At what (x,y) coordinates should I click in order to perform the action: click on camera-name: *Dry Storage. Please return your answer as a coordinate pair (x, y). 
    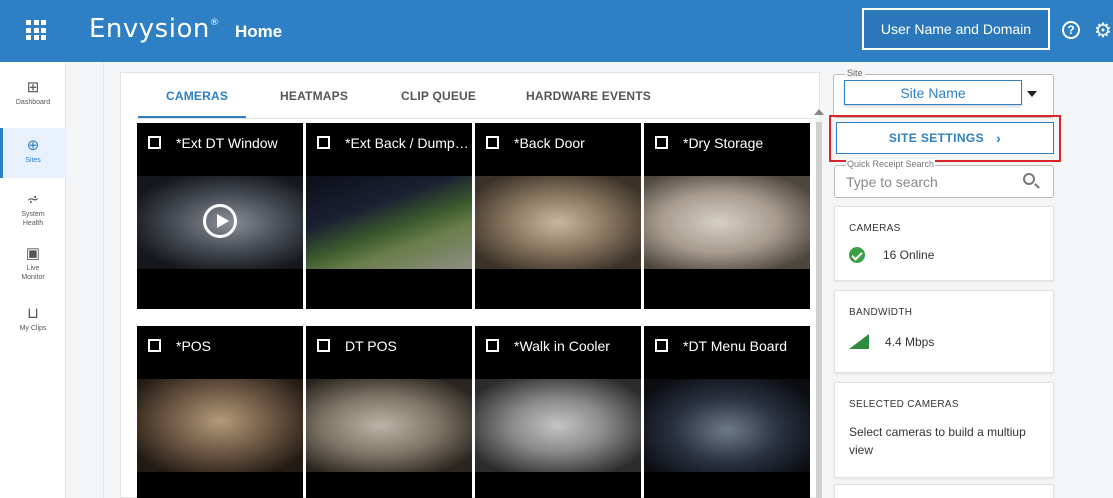
    Looking at the image, I should click on (723, 143).